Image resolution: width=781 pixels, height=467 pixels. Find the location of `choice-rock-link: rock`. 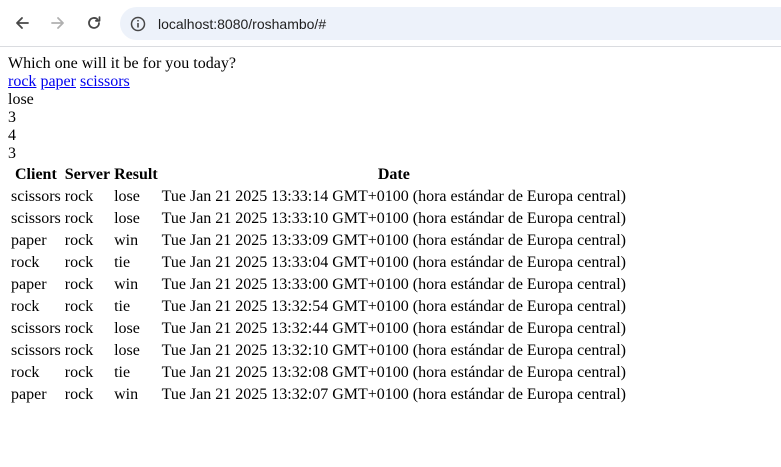

choice-rock-link: rock is located at coordinates (22, 81).